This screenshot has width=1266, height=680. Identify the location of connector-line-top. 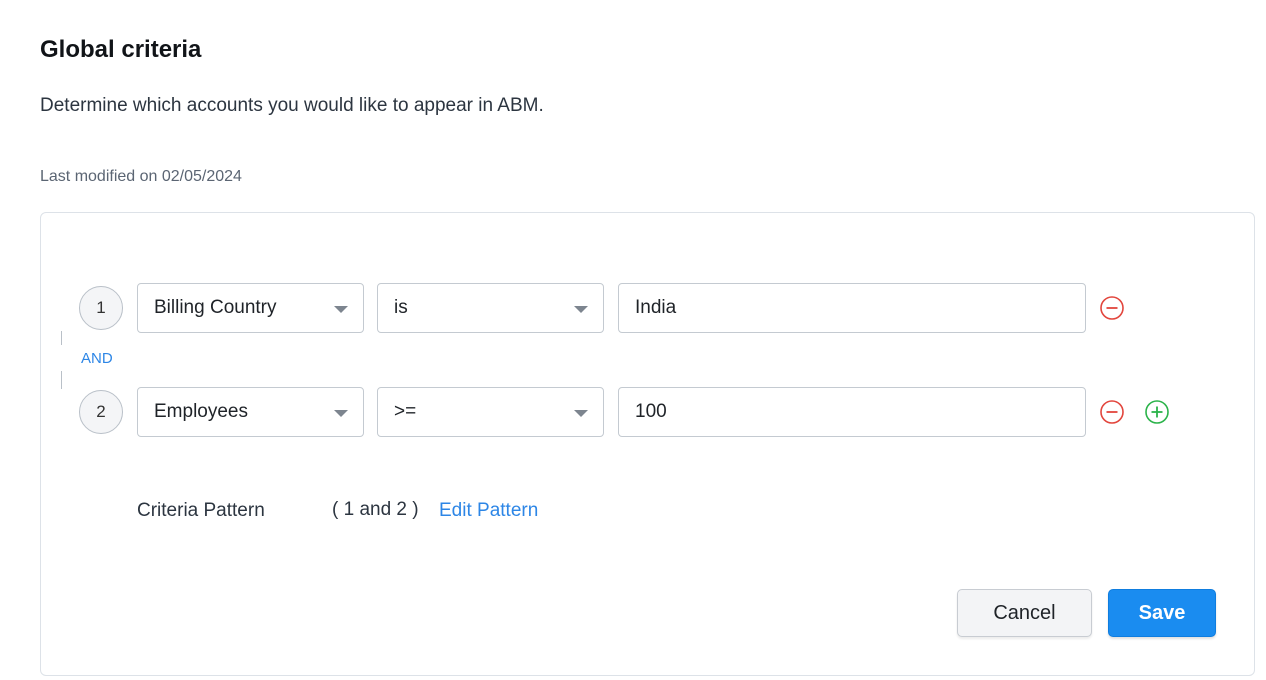
(61, 338).